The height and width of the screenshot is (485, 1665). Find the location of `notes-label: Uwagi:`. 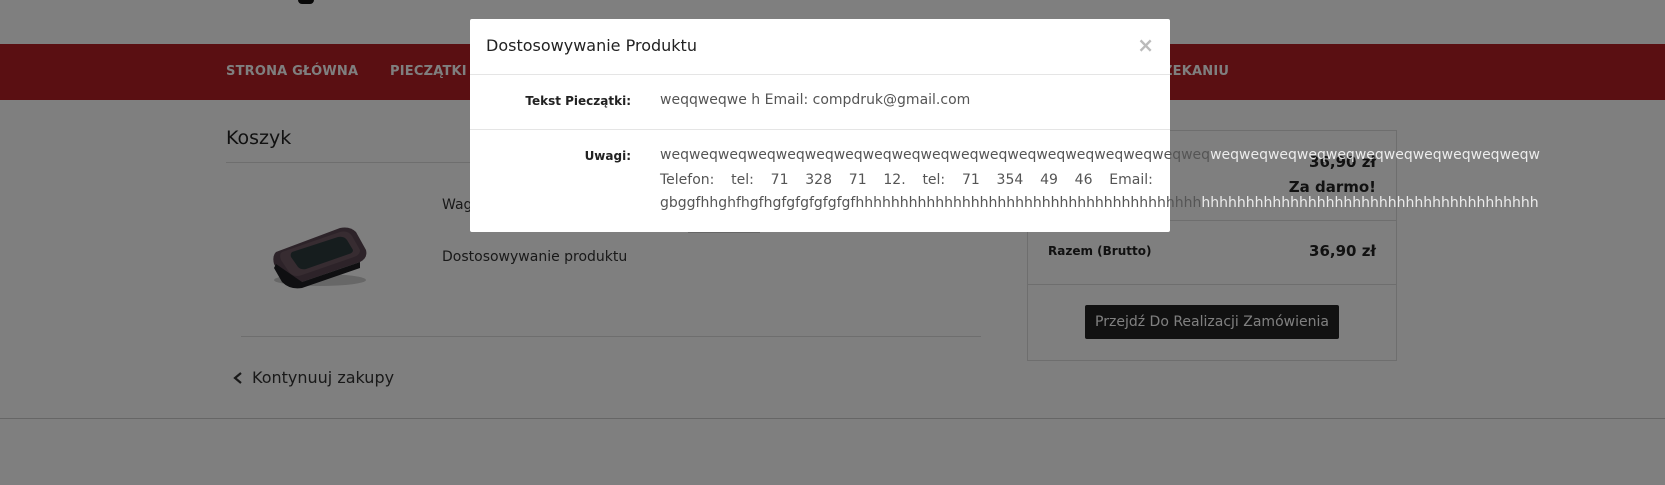

notes-label: Uwagi: is located at coordinates (607, 156).